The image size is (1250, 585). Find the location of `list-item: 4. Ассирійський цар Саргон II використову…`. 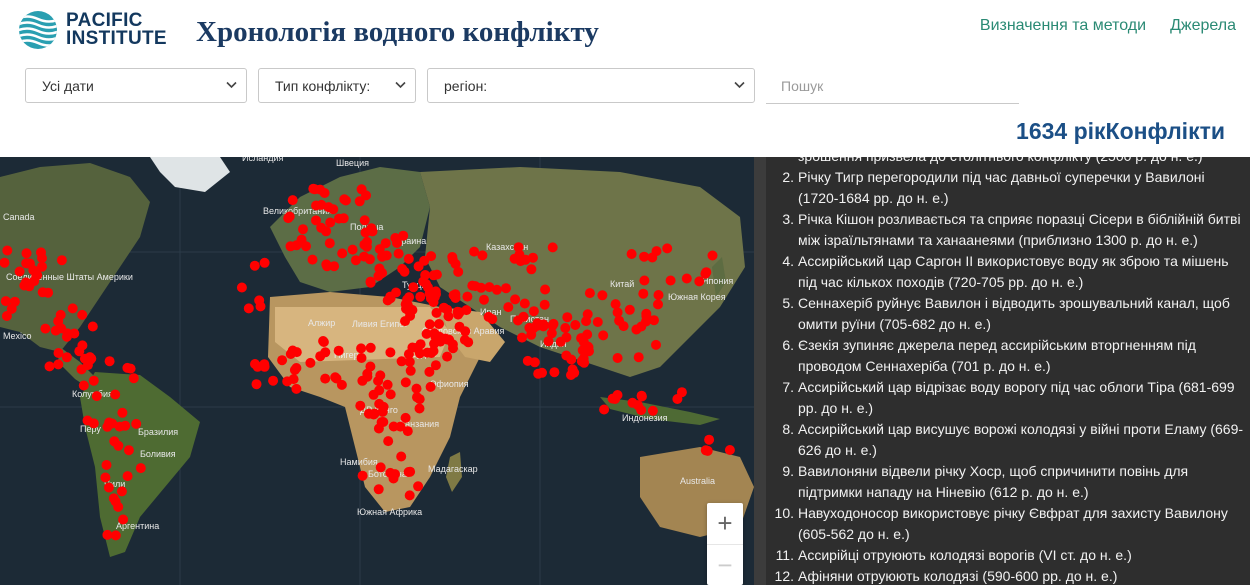

list-item: 4. Ассирійський цар Саргон II використову… is located at coordinates (1008, 272).